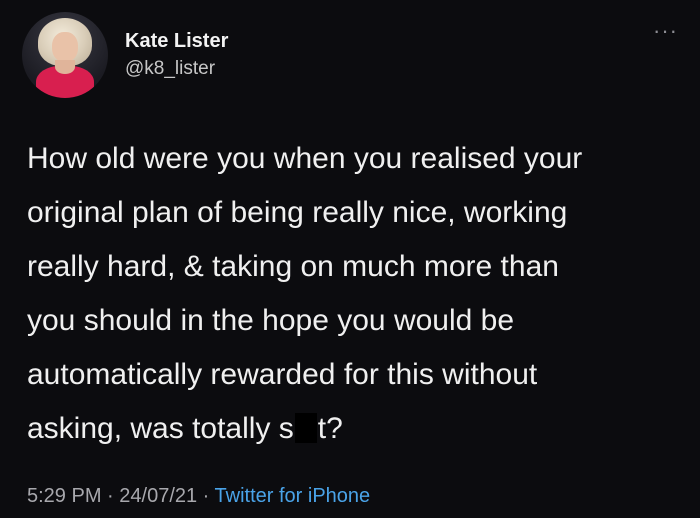  I want to click on tweet-line-6-start: asking, was totally s, so click(160, 428).